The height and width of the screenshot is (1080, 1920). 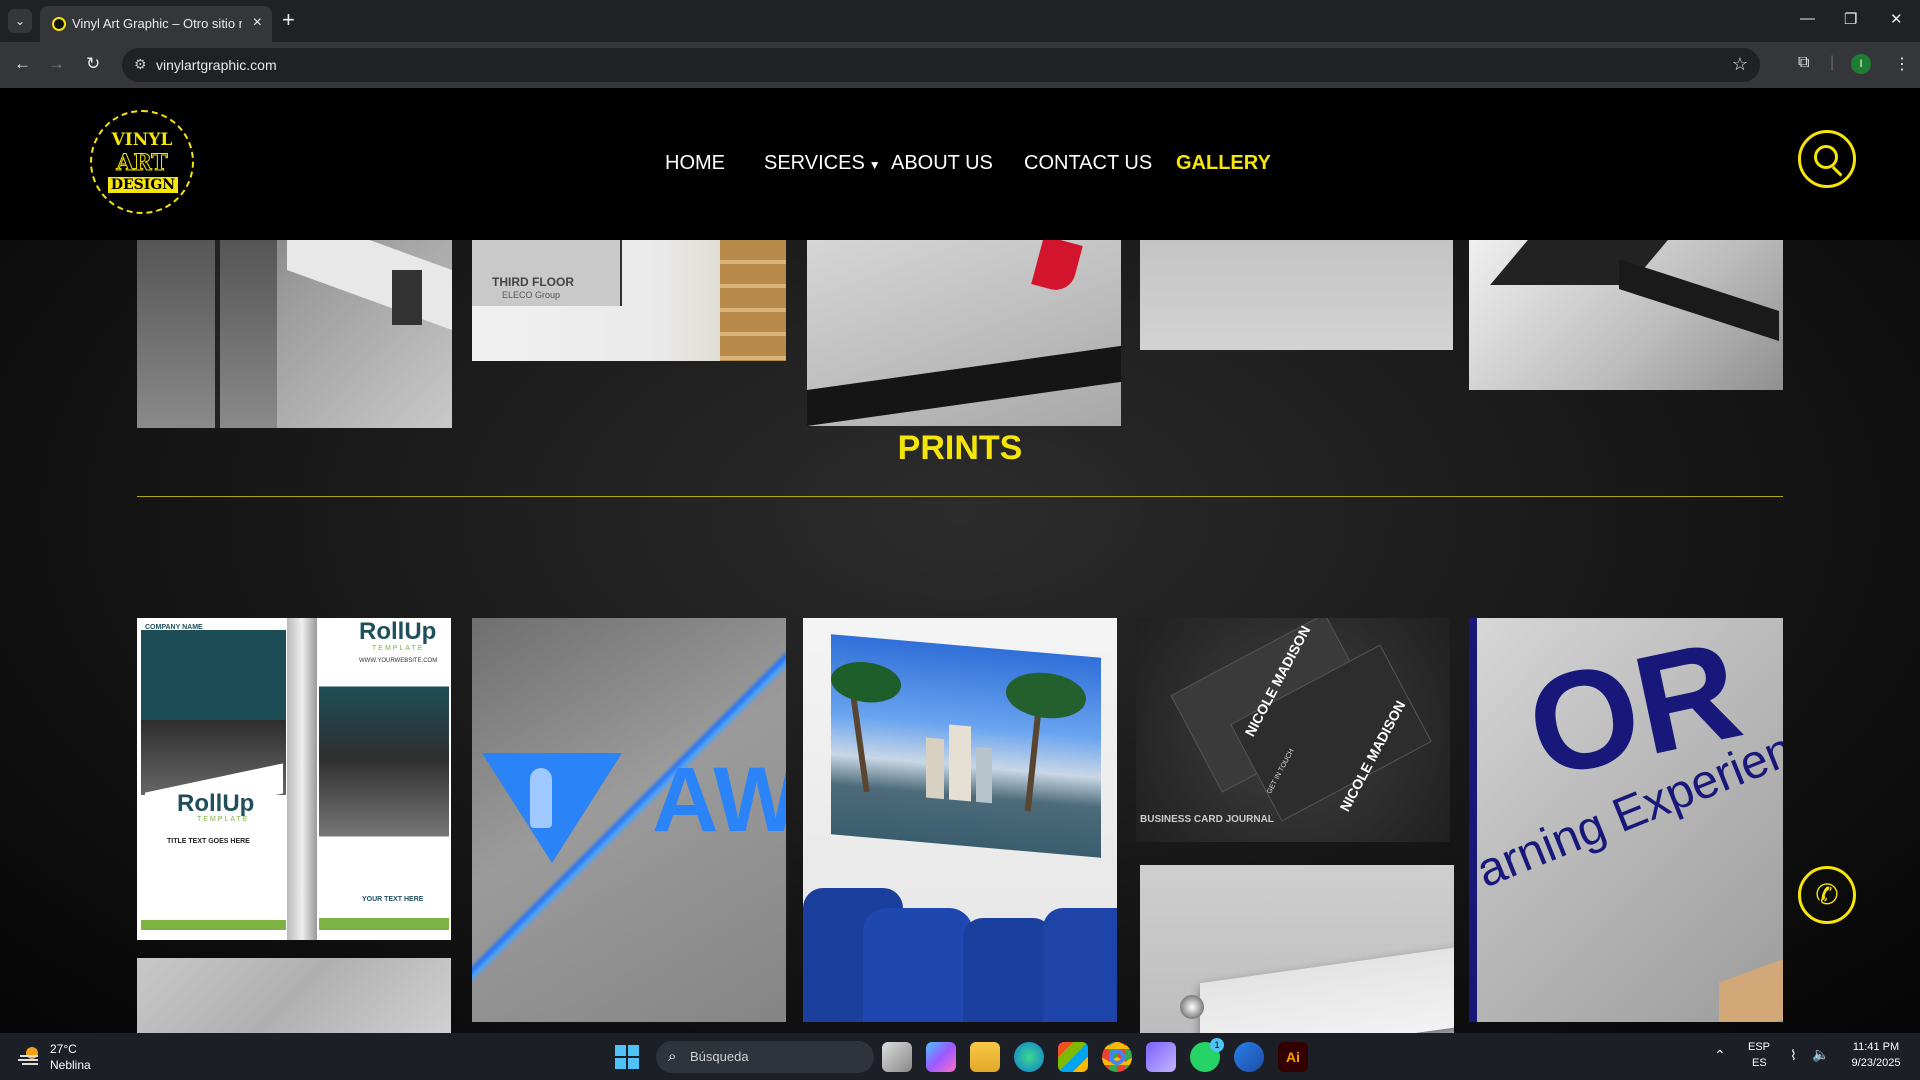 I want to click on nav-about: ABOUT US, so click(x=942, y=163).